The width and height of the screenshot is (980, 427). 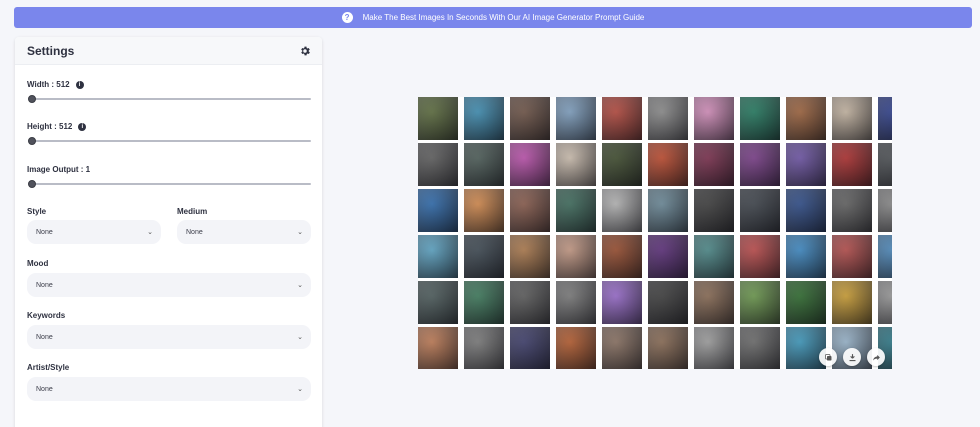 What do you see at coordinates (194, 232) in the screenshot?
I see `medium-select-value: None` at bounding box center [194, 232].